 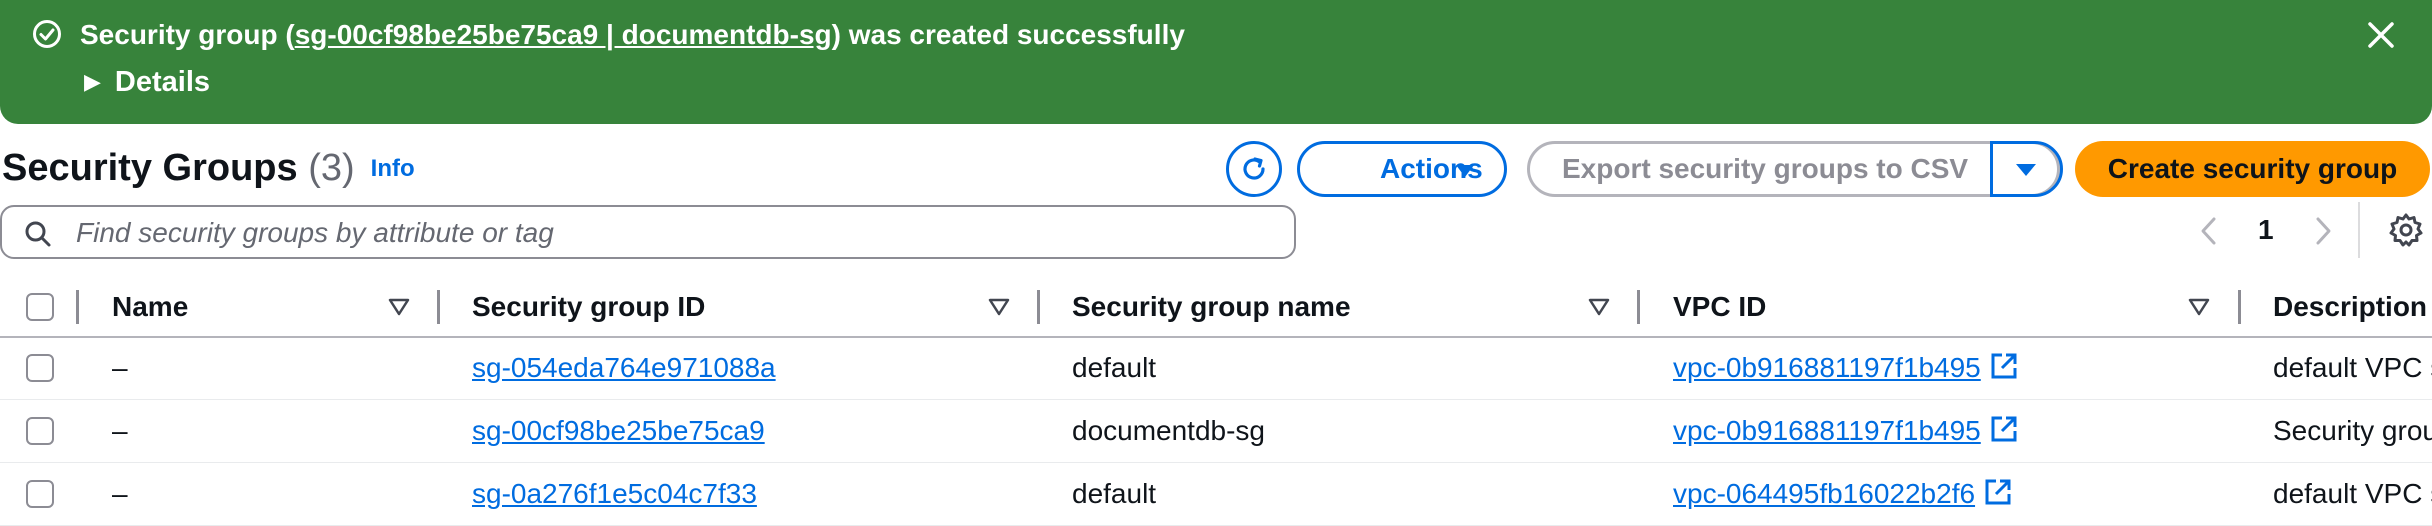 I want to click on details-expander: ▶ Details, so click(x=147, y=82).